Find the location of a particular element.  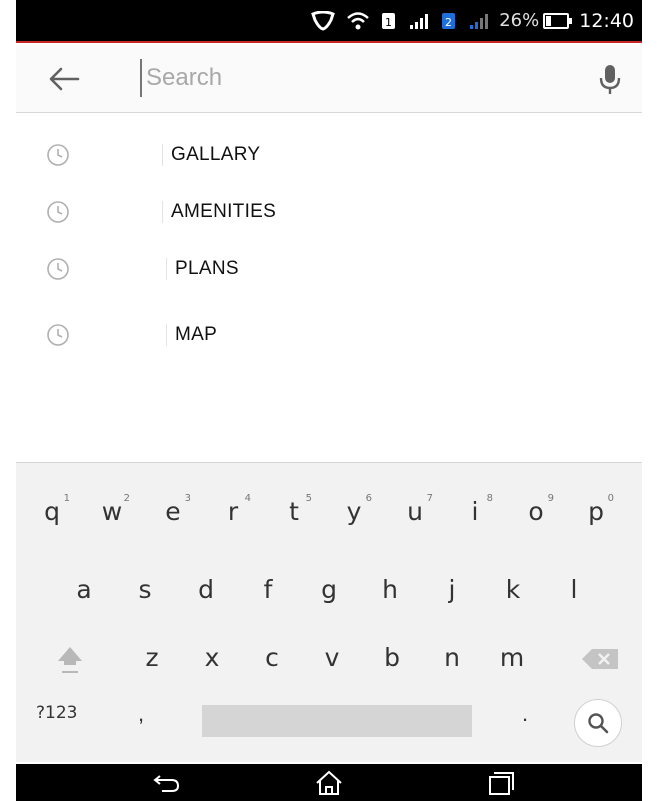

key-z: z is located at coordinates (152, 657).